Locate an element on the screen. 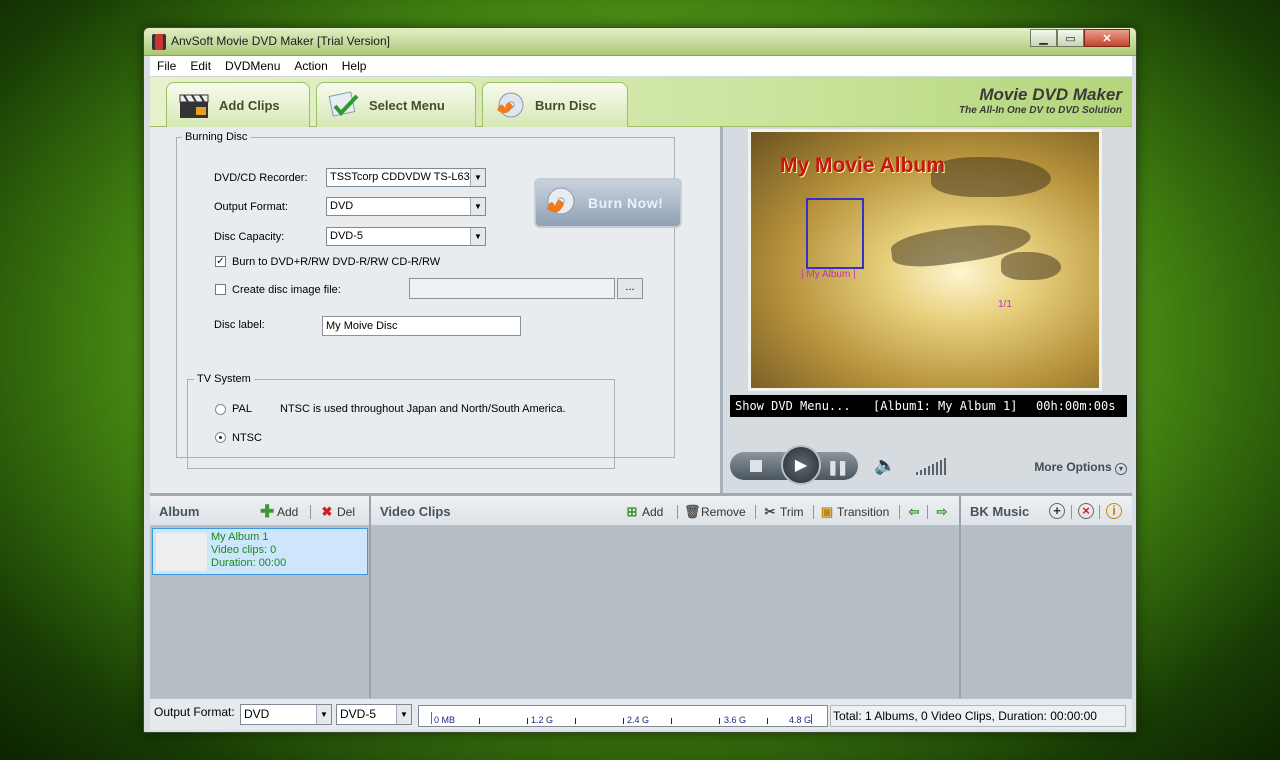  more-options-label: More Options is located at coordinates (1073, 467).